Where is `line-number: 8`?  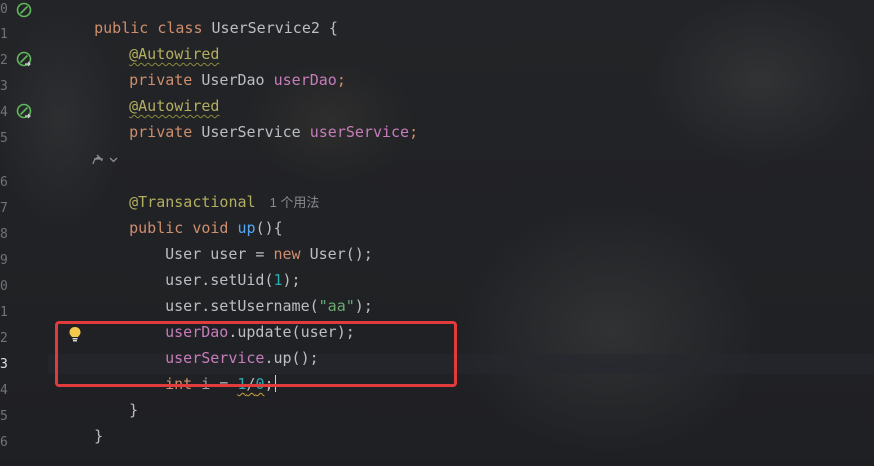
line-number: 8 is located at coordinates (4, 234).